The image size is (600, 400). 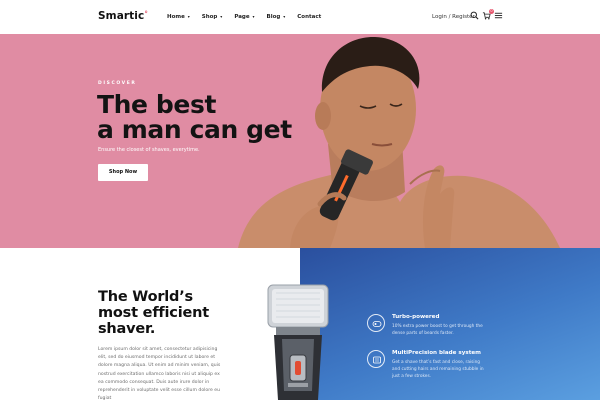 What do you see at coordinates (149, 150) in the screenshot?
I see `hero-subtitle: Ensure the closest of shaves, everytime.` at bounding box center [149, 150].